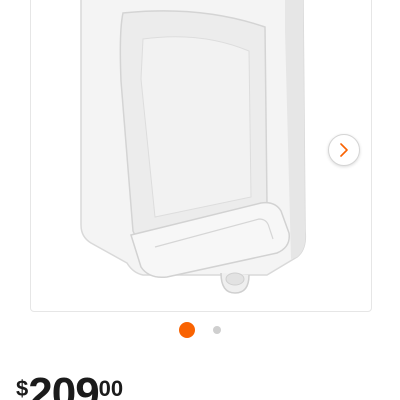 The image size is (400, 400). What do you see at coordinates (63, 384) in the screenshot?
I see `price-dollars: 209` at bounding box center [63, 384].